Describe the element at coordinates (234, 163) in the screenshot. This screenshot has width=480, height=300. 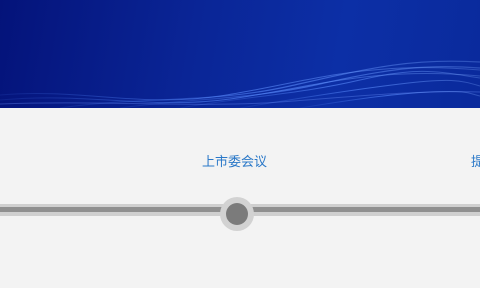
I see `timeline-step-label: 上市委会议` at that location.